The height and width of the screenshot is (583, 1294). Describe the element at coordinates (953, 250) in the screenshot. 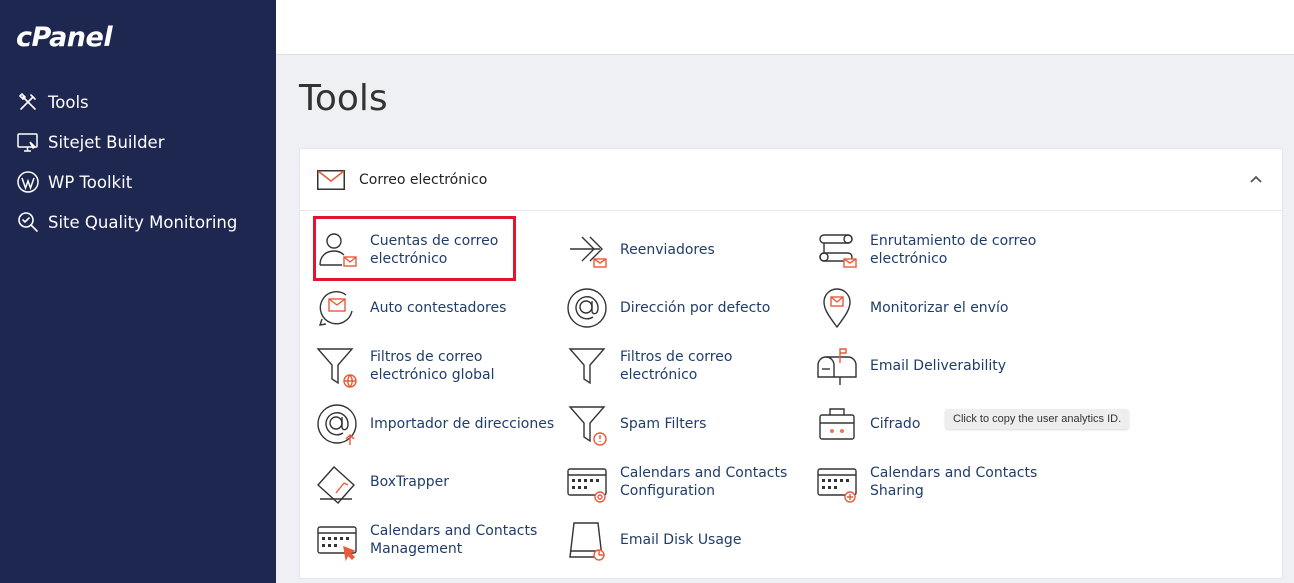

I see `tool-label: Enrutamiento de correo electrónico` at that location.